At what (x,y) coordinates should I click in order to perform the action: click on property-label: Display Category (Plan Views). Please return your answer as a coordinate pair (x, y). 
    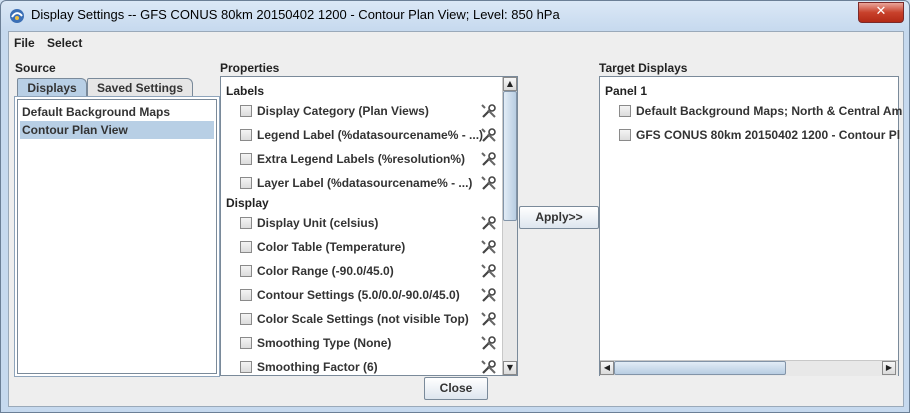
    Looking at the image, I should click on (343, 111).